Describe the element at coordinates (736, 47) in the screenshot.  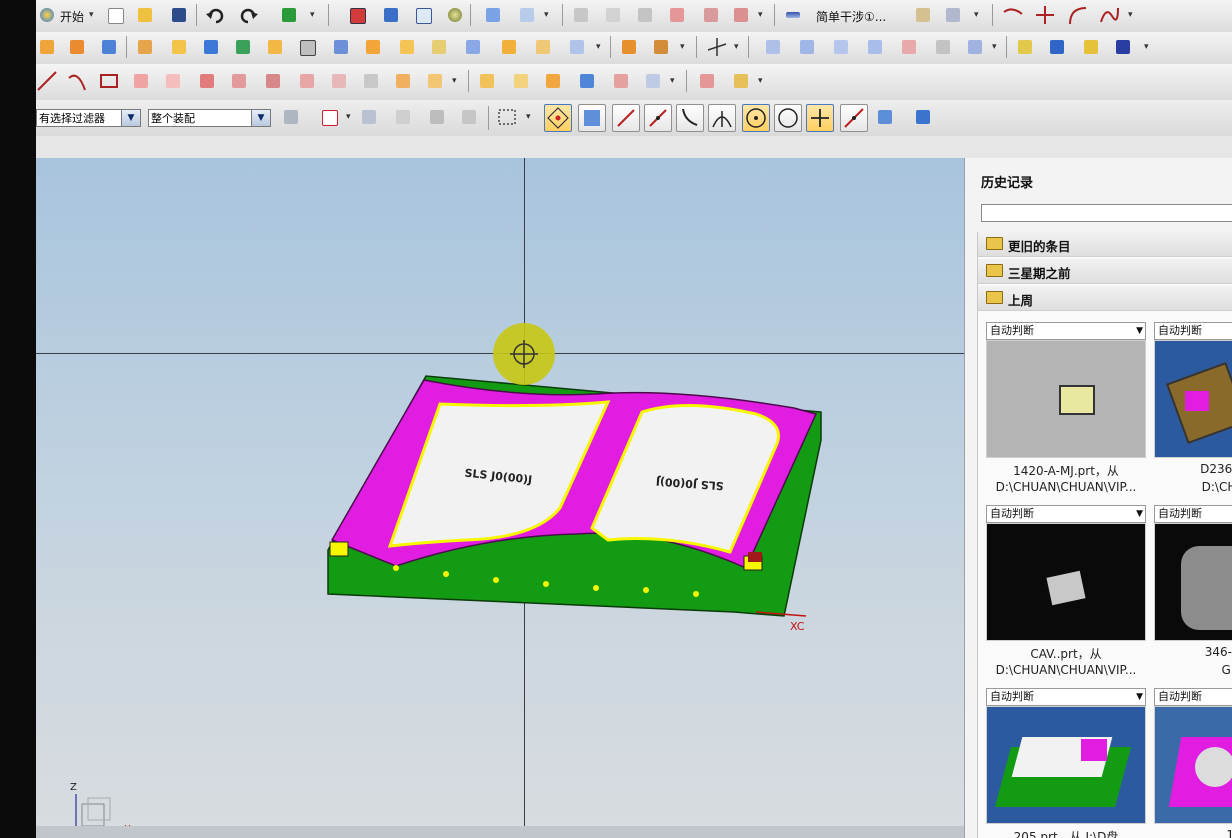
I see `datum-dropdown-caret: ▾` at that location.